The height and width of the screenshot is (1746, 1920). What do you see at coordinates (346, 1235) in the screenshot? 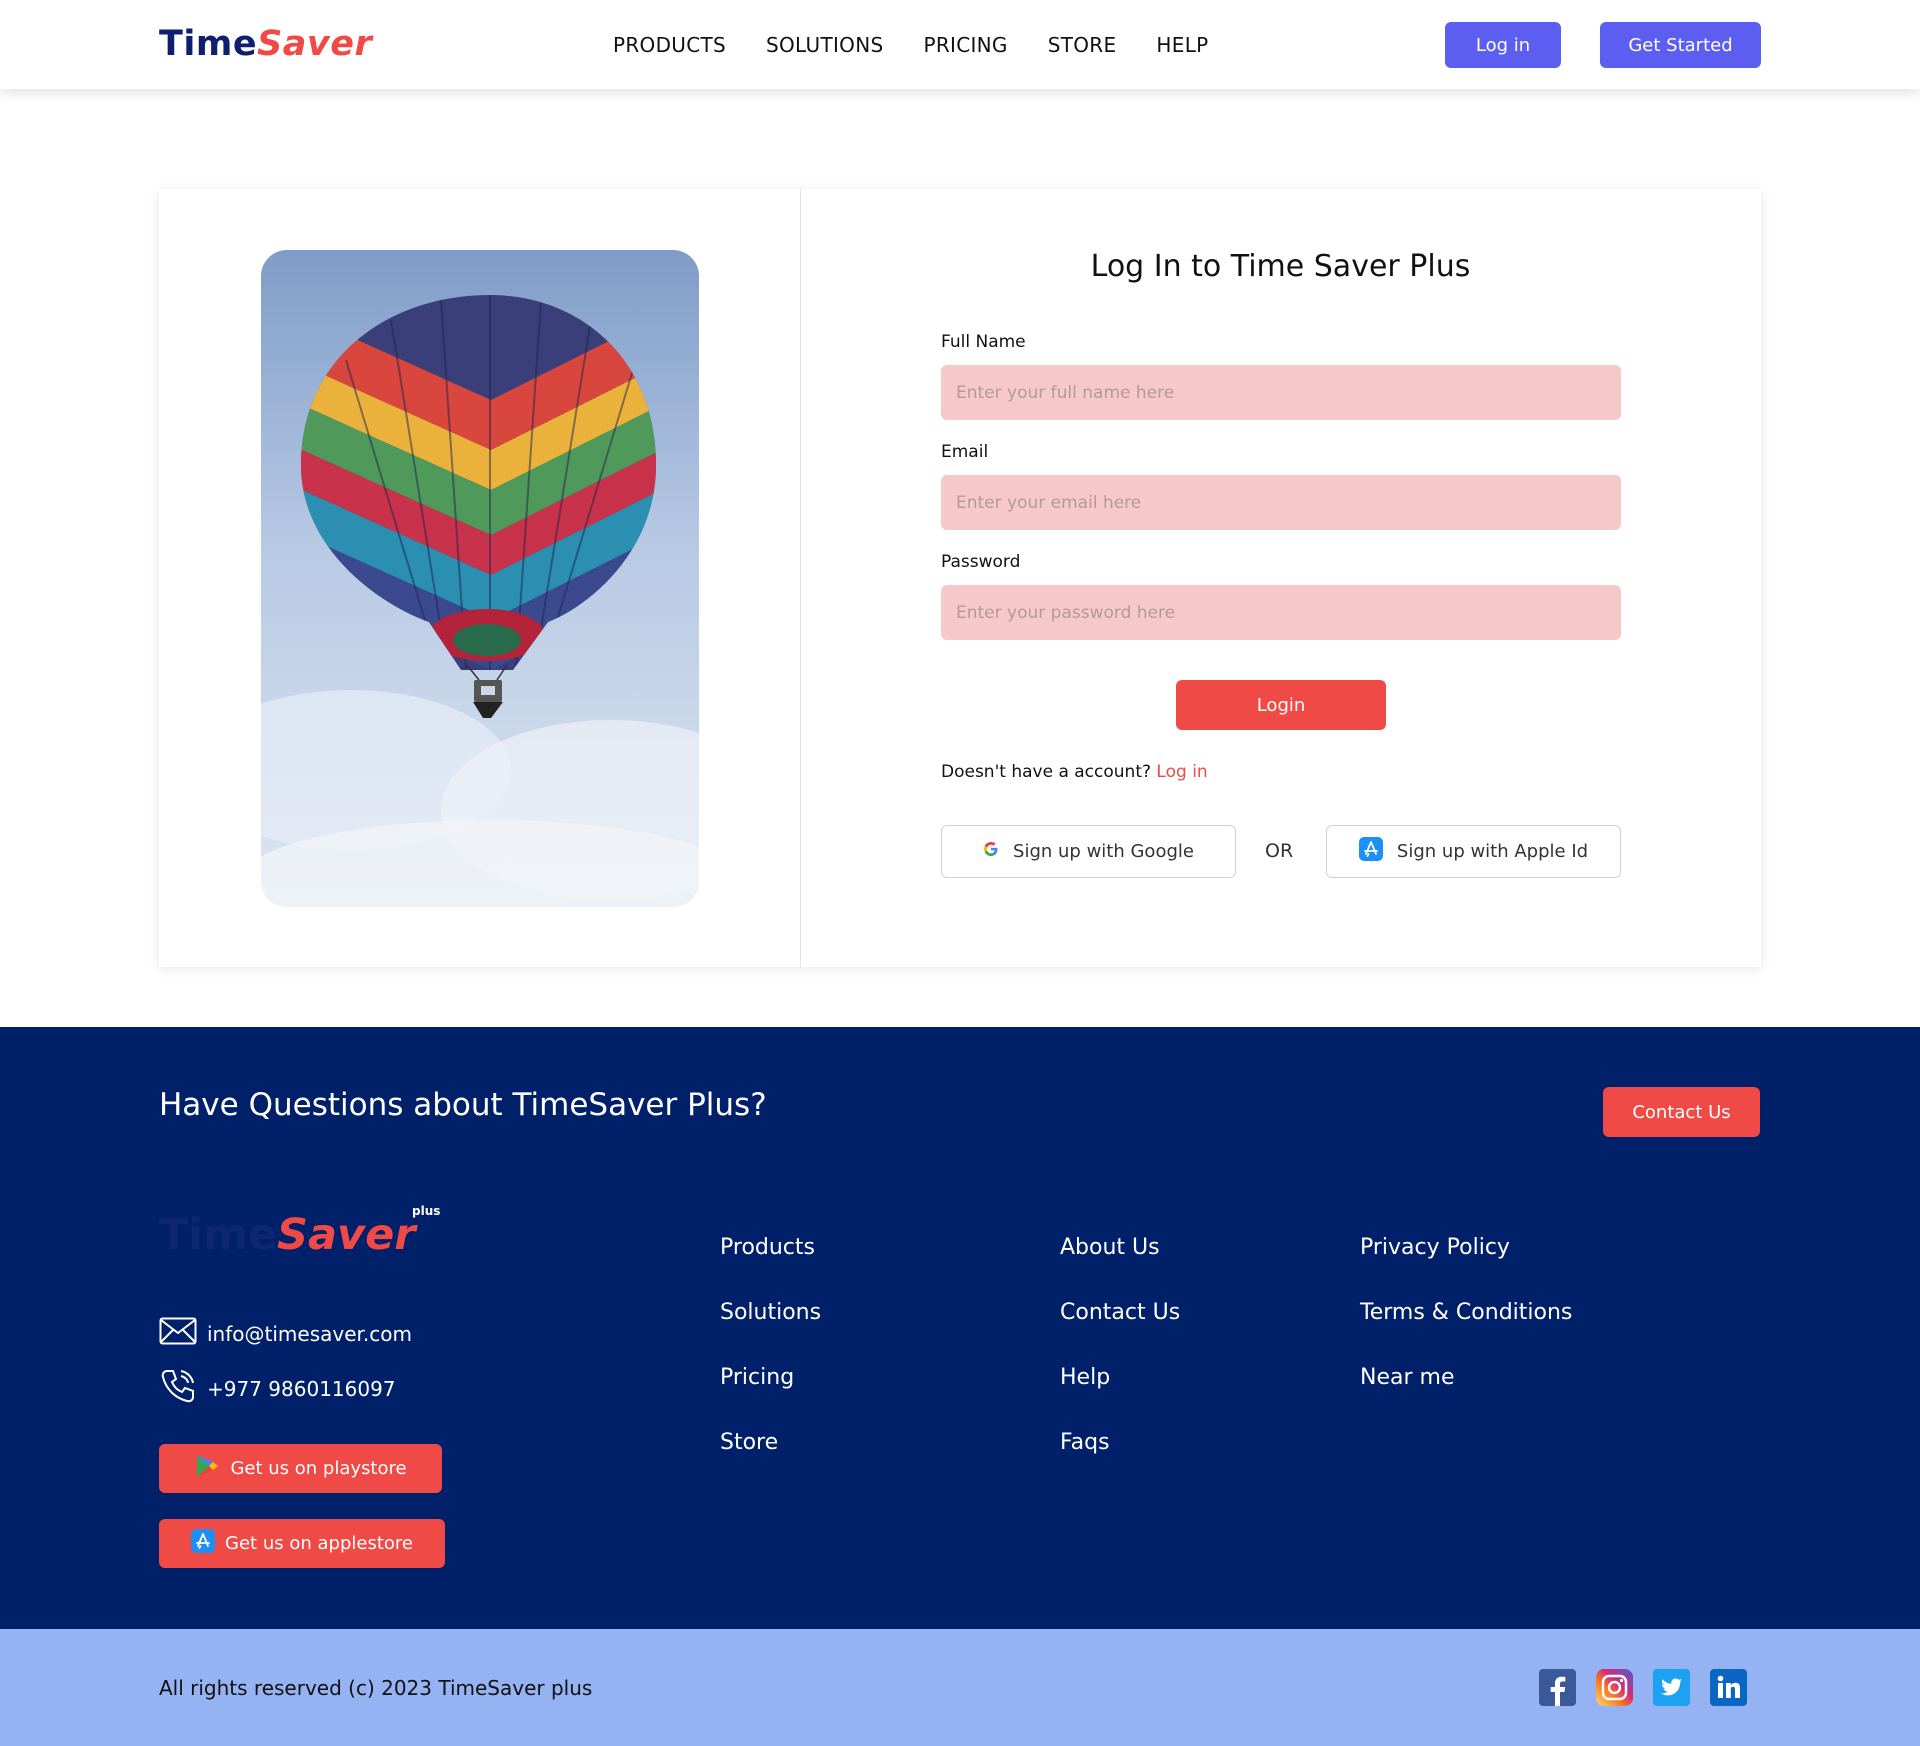
I see `footer-logo-saver: Saver` at bounding box center [346, 1235].